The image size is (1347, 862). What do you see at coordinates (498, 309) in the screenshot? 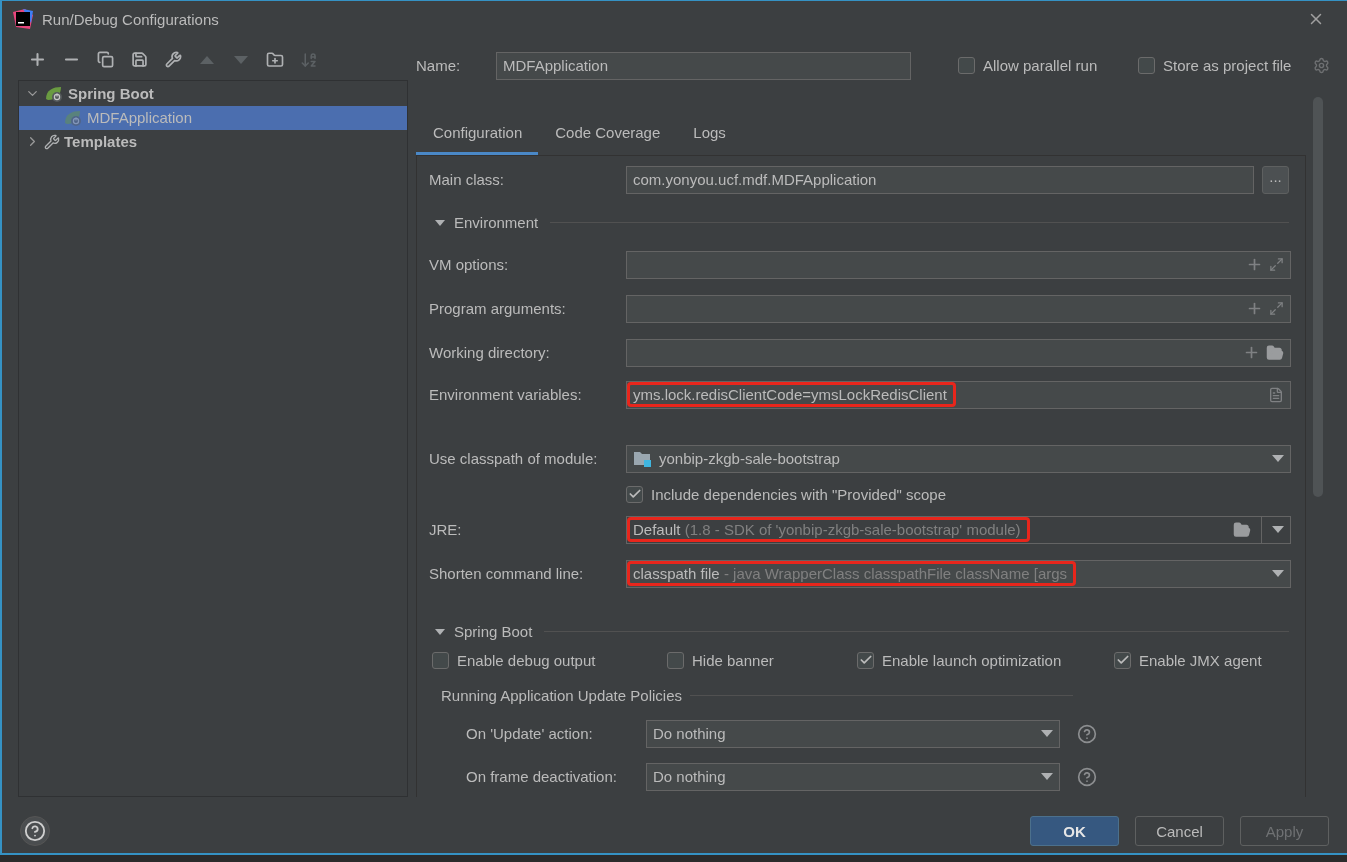
I see `field-label: Program arguments:` at bounding box center [498, 309].